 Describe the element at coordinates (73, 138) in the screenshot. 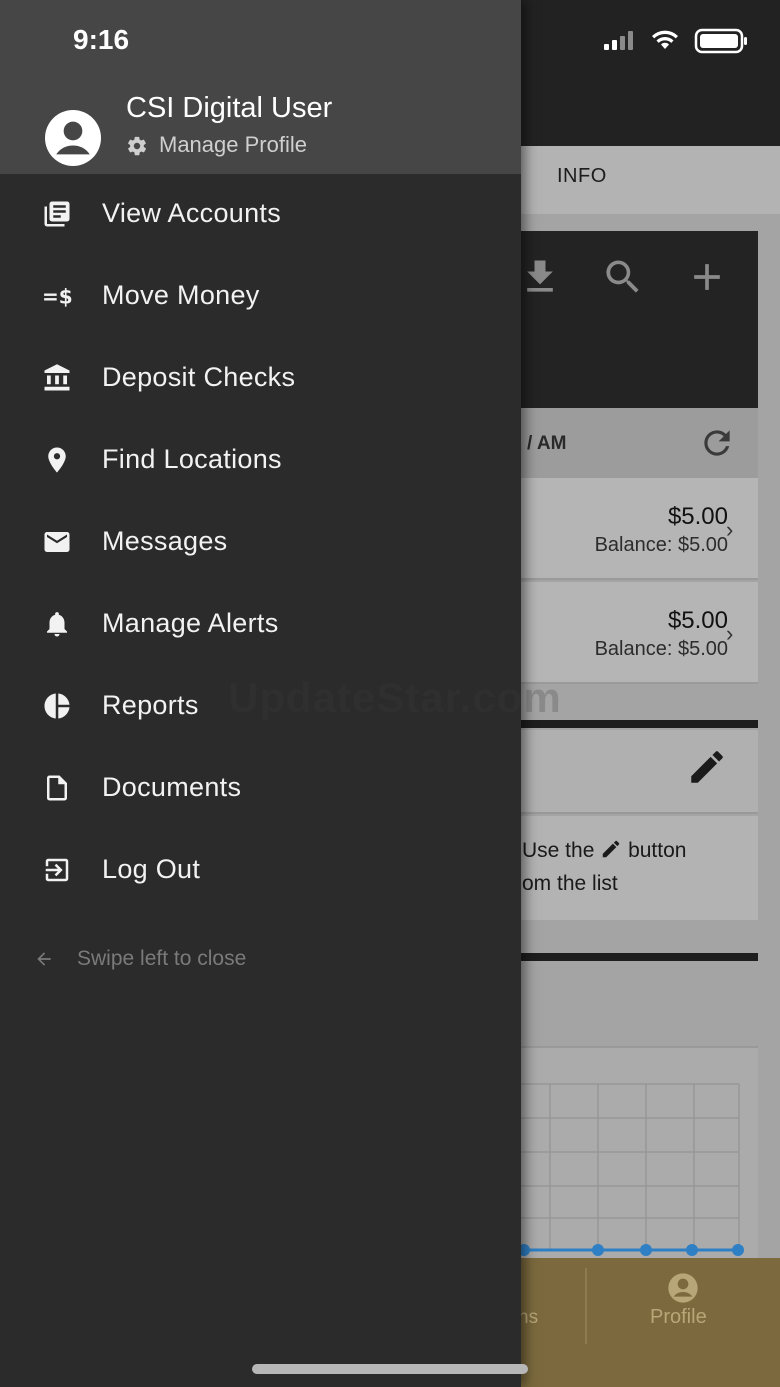

I see `avatar` at that location.